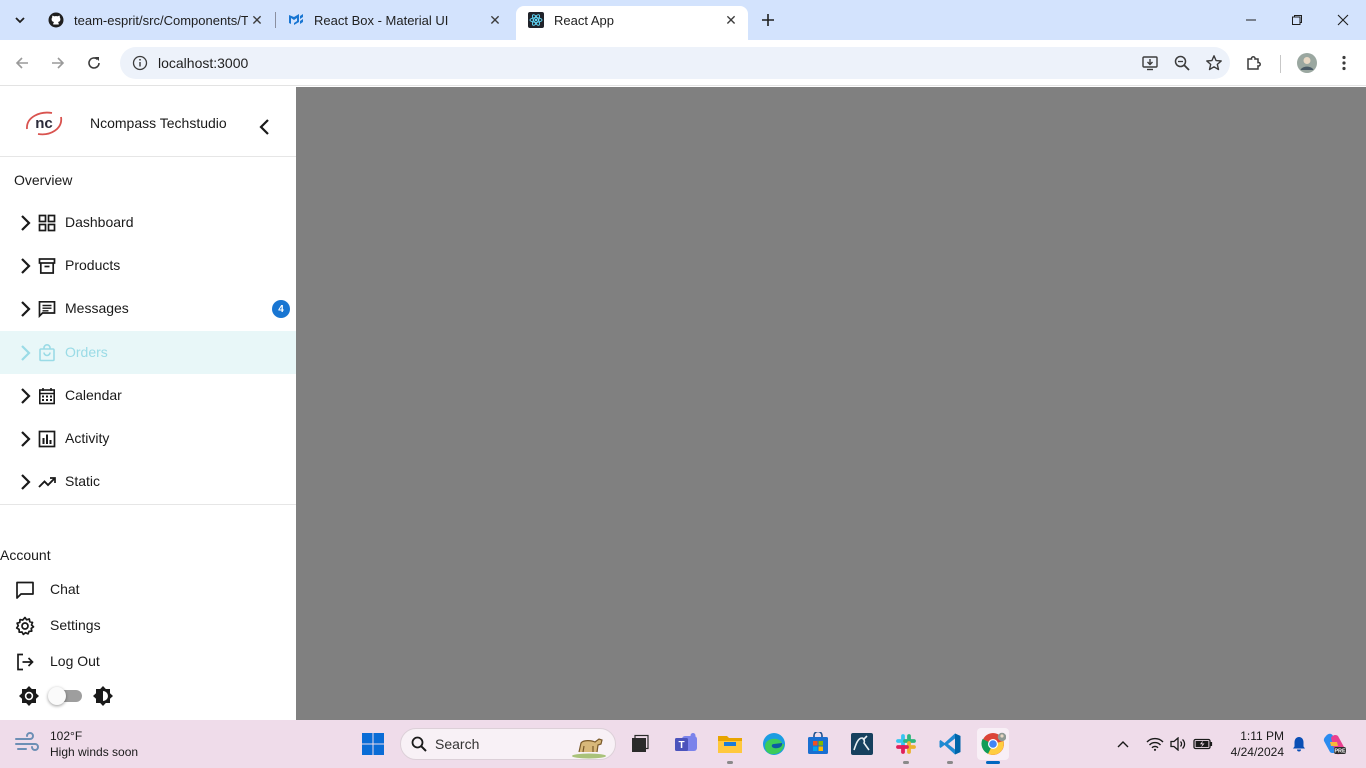  Describe the element at coordinates (148, 698) in the screenshot. I see `theme-toggle-row` at that location.